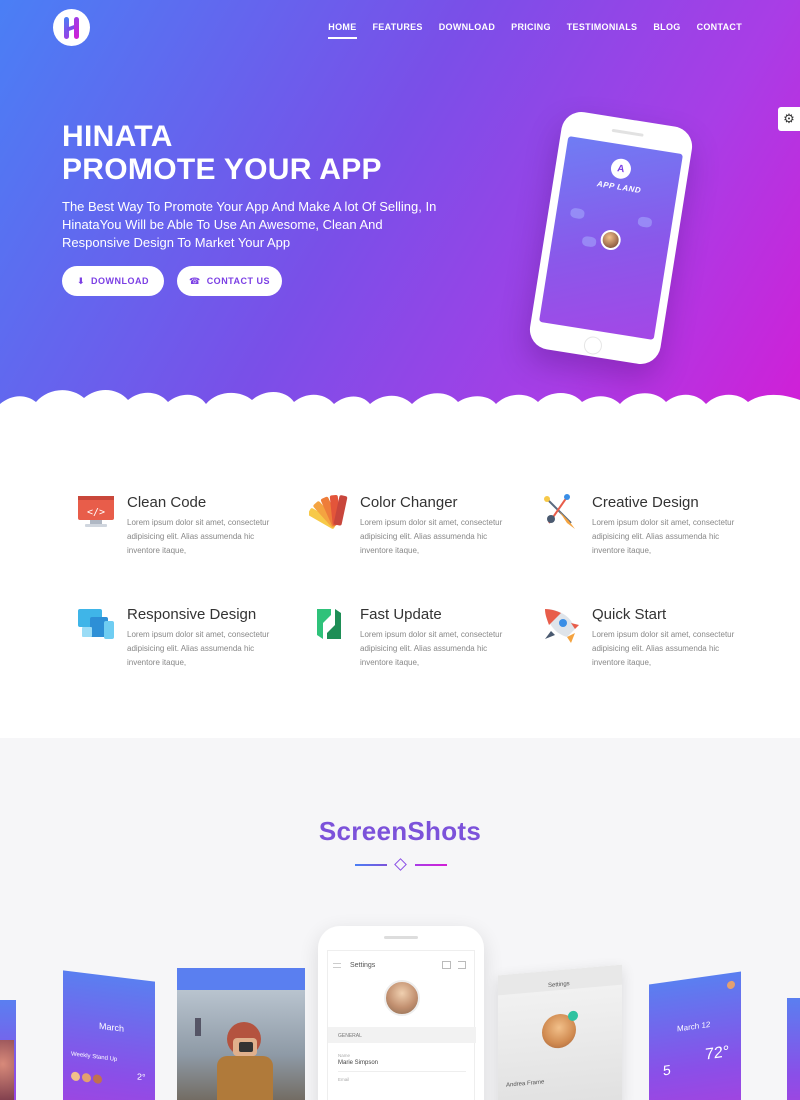  Describe the element at coordinates (81, 280) in the screenshot. I see `download-icon: ⬇` at that location.